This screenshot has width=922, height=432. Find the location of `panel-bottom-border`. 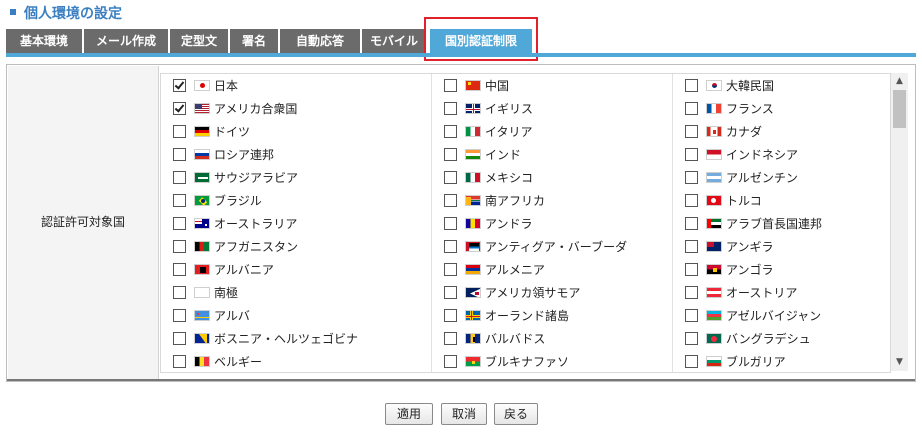

panel-bottom-border is located at coordinates (461, 380).